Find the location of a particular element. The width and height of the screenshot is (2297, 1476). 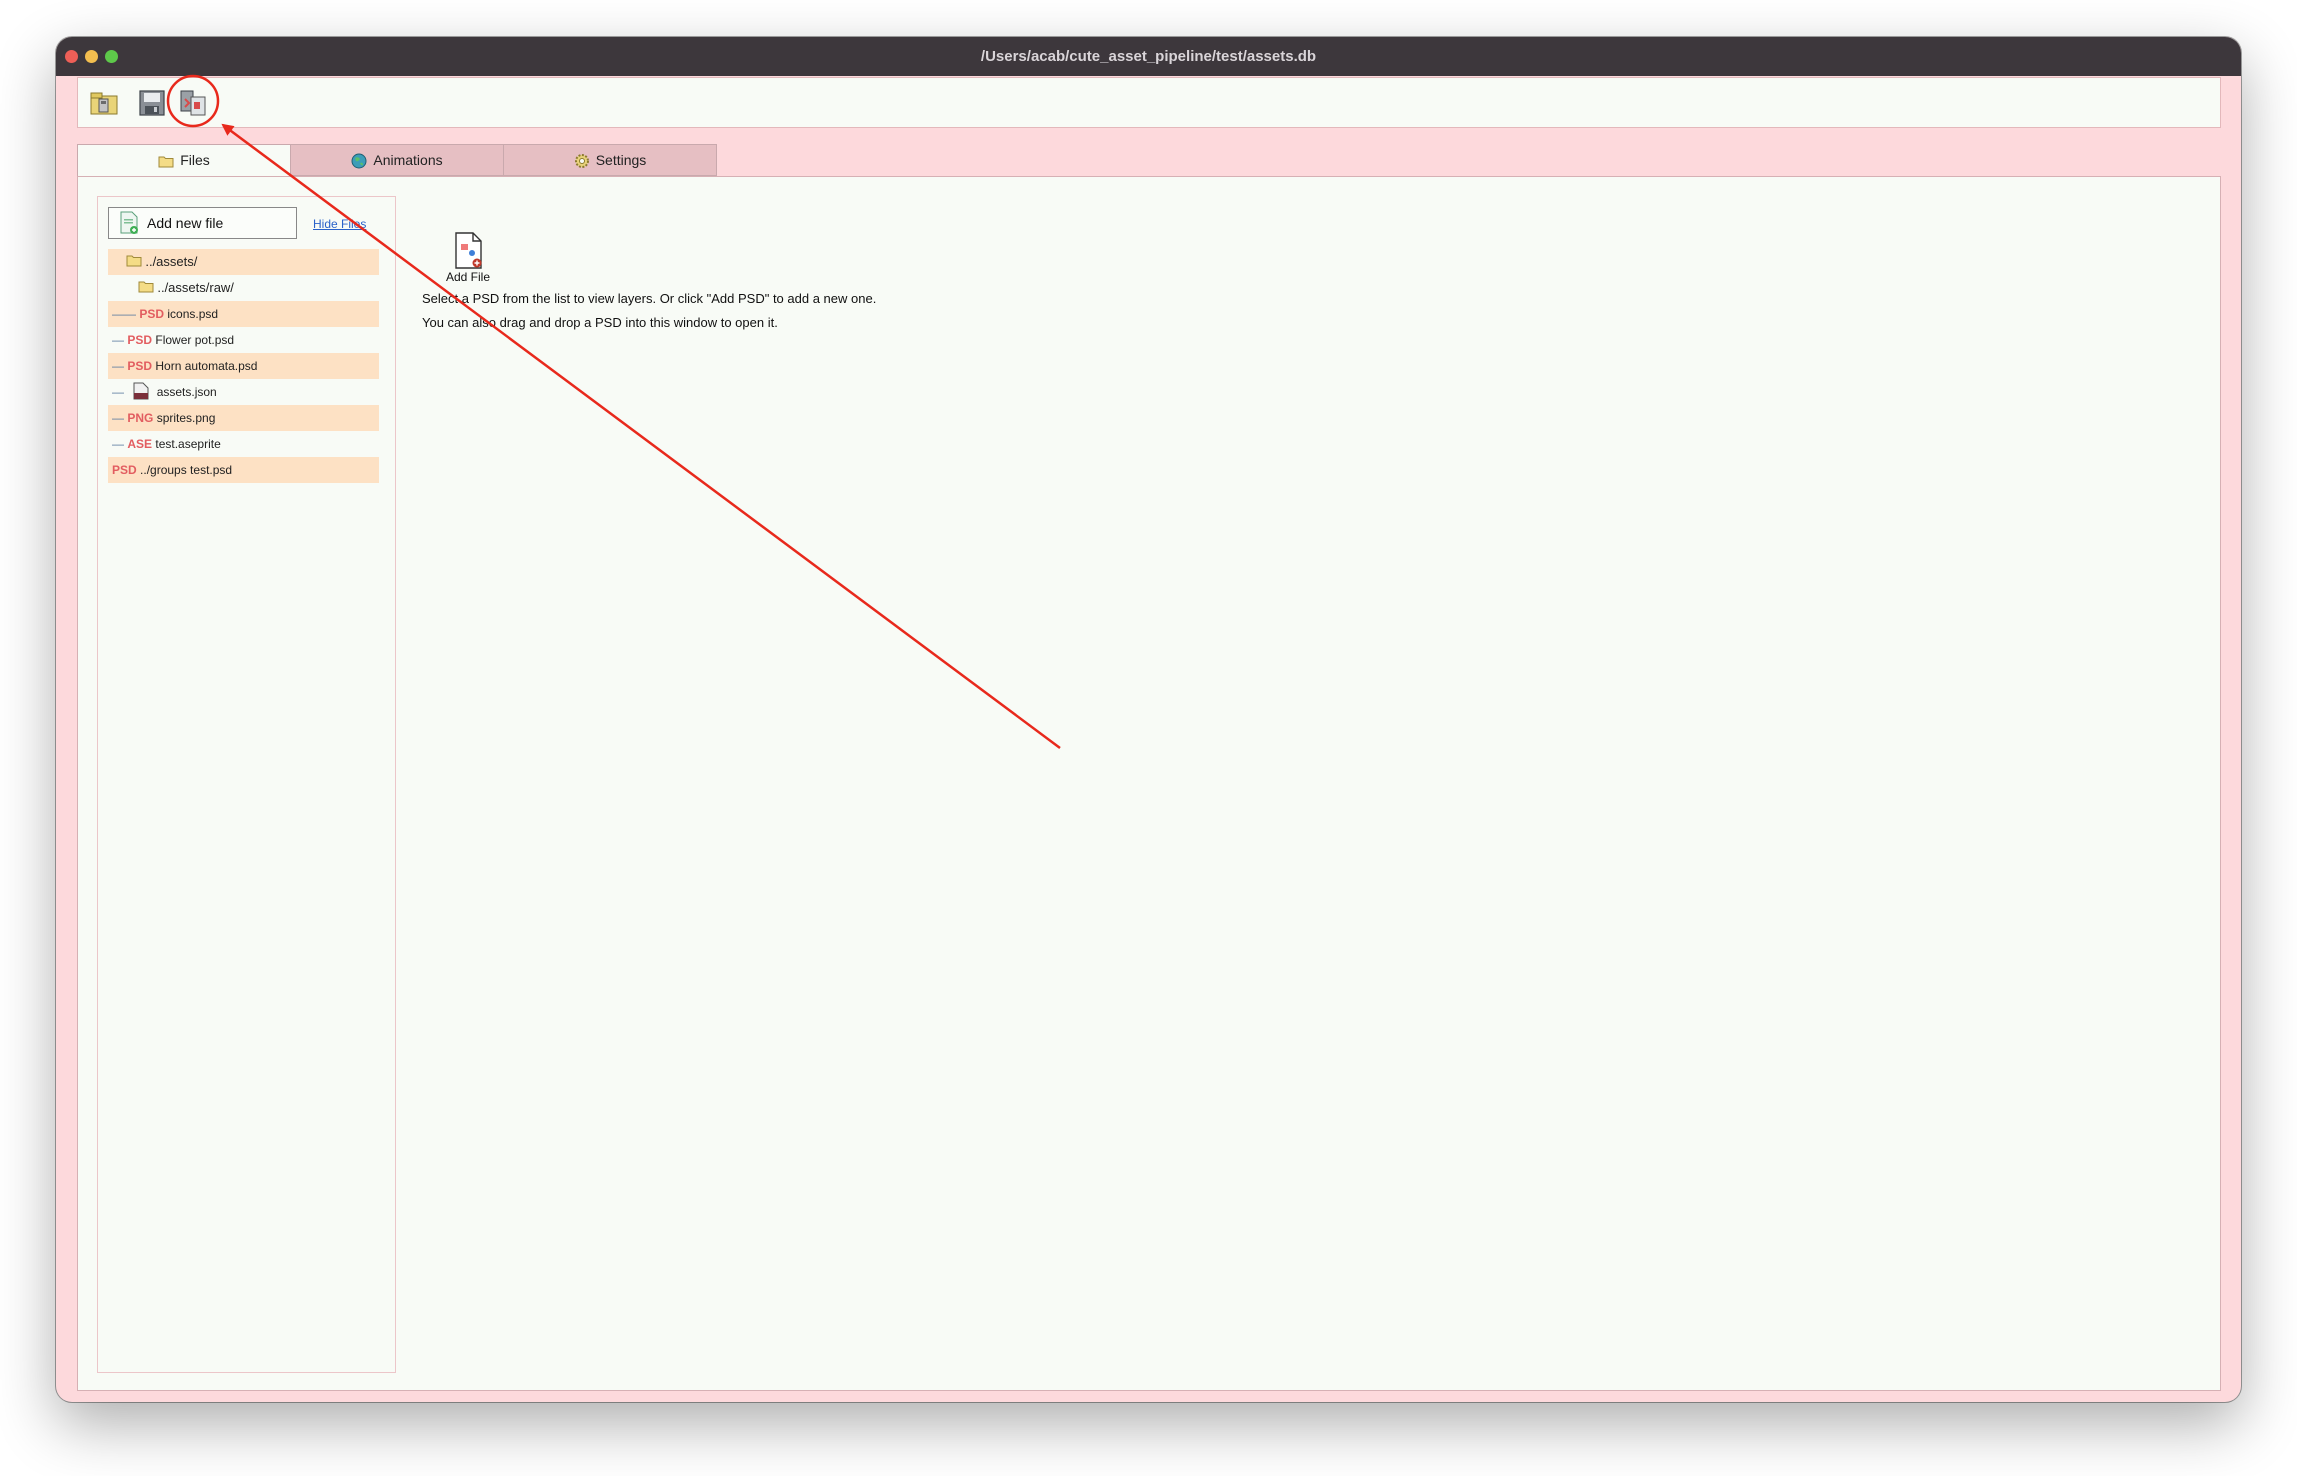

list-item: — assets.json is located at coordinates (243, 392).